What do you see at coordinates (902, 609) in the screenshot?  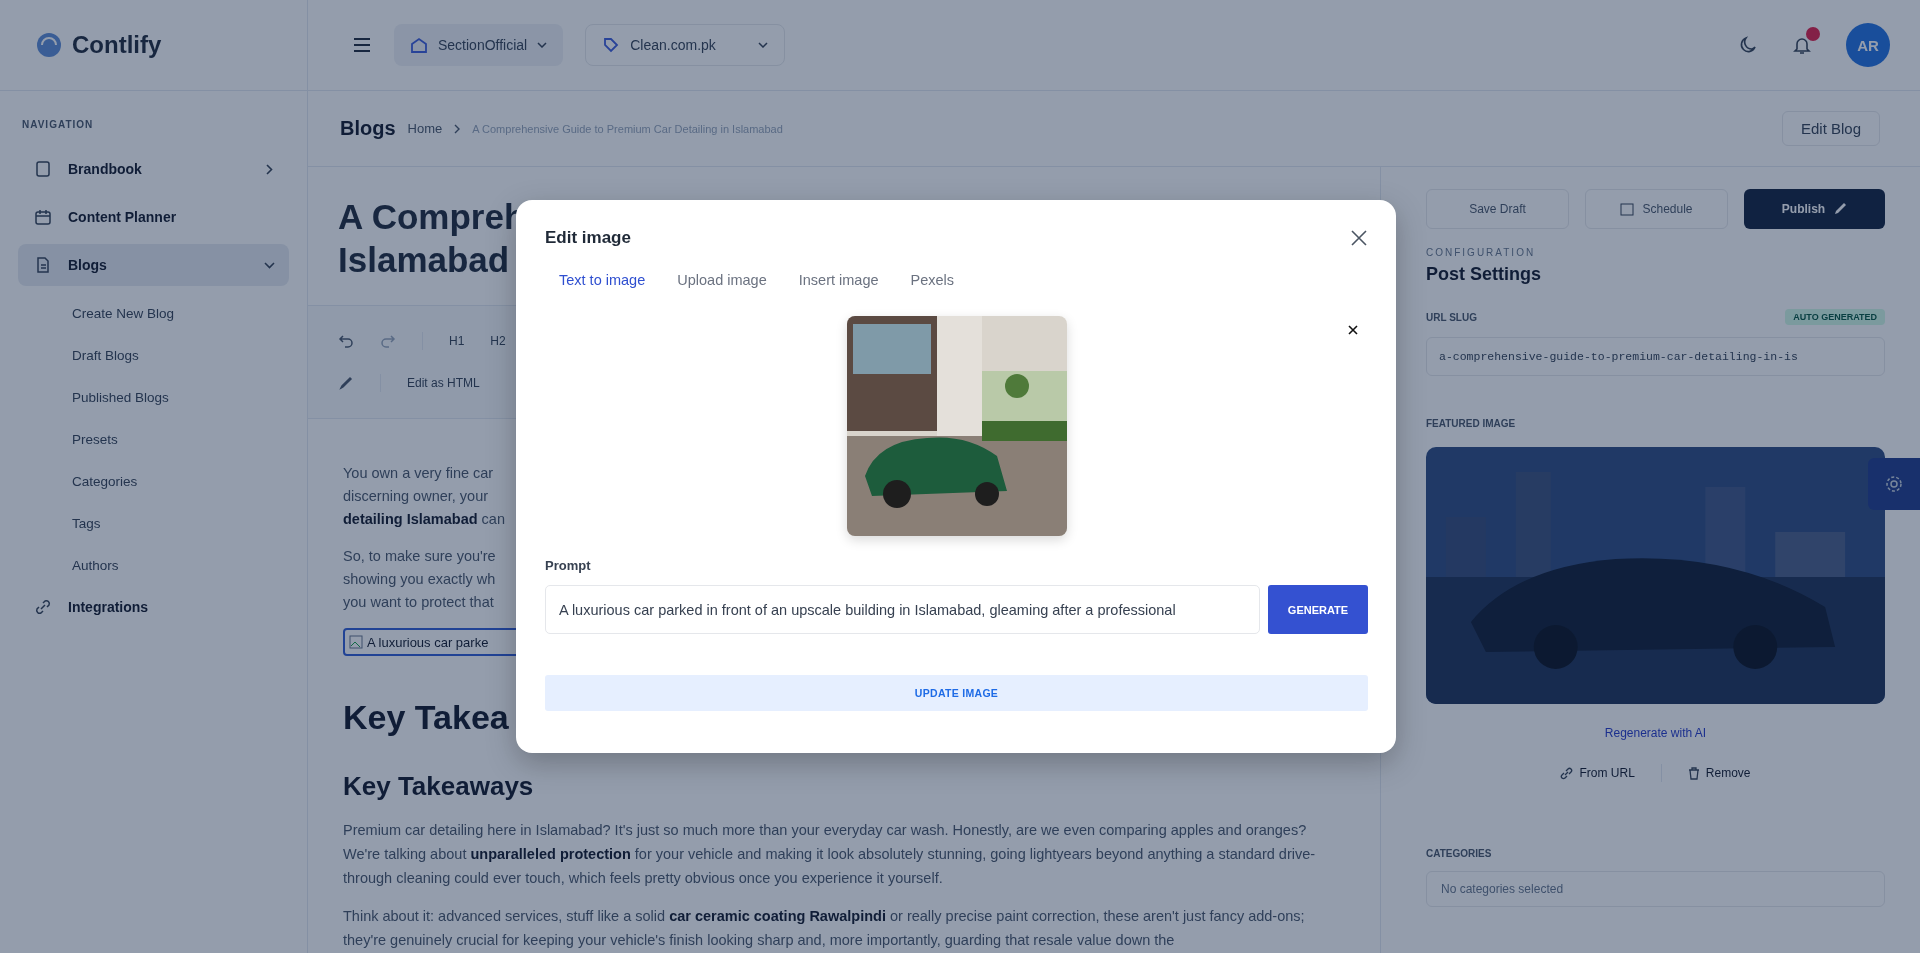 I see `prompt-field: A luxurious car parked in front of an upscale building in Islamabad, gleaming after a professional` at bounding box center [902, 609].